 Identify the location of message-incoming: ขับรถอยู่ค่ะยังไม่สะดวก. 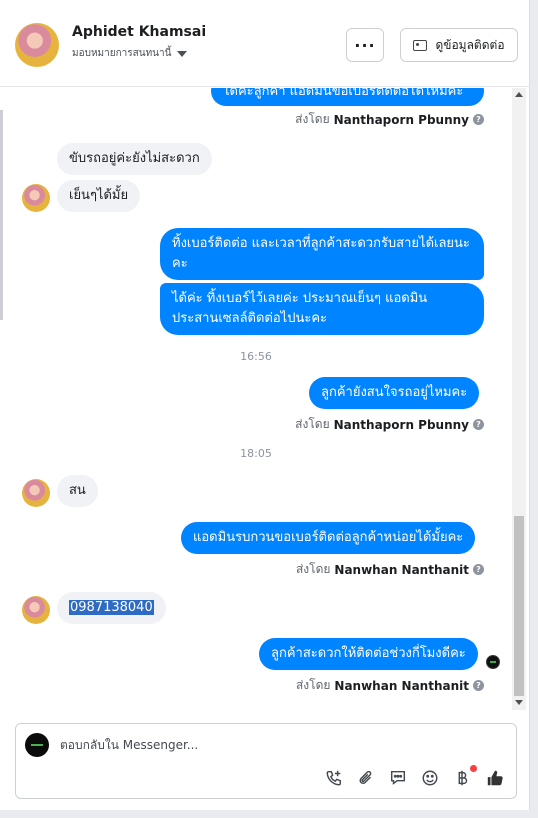
(134, 159).